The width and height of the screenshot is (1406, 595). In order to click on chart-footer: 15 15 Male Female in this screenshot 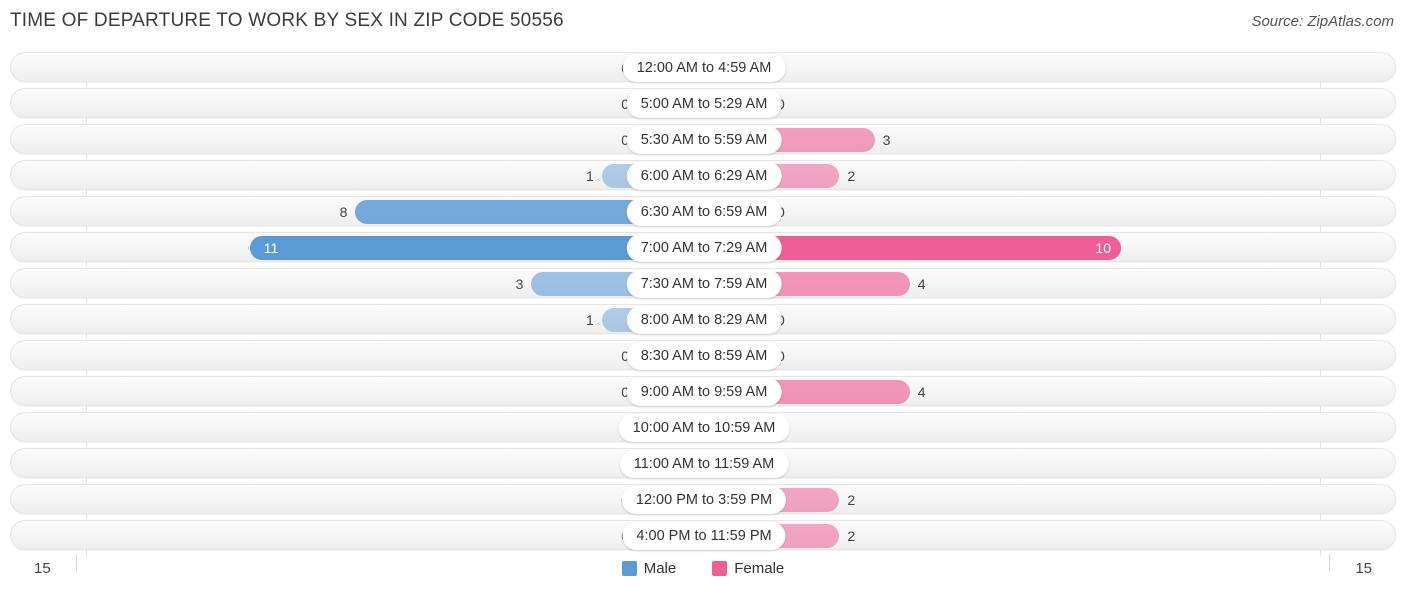, I will do `click(703, 573)`.